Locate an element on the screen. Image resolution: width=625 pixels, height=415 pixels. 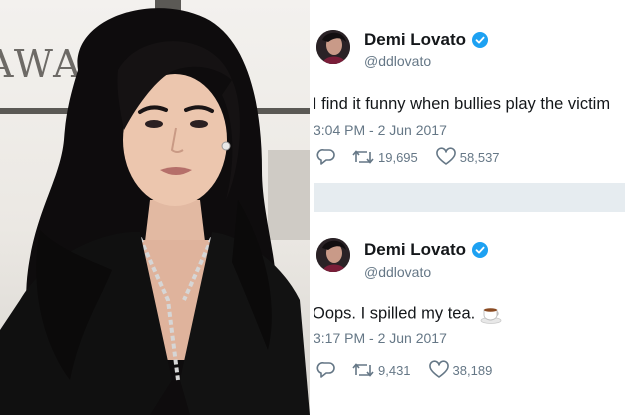
tweet-timestamp: 3:04 PM - 2 Jun 2017 is located at coordinates (380, 130).